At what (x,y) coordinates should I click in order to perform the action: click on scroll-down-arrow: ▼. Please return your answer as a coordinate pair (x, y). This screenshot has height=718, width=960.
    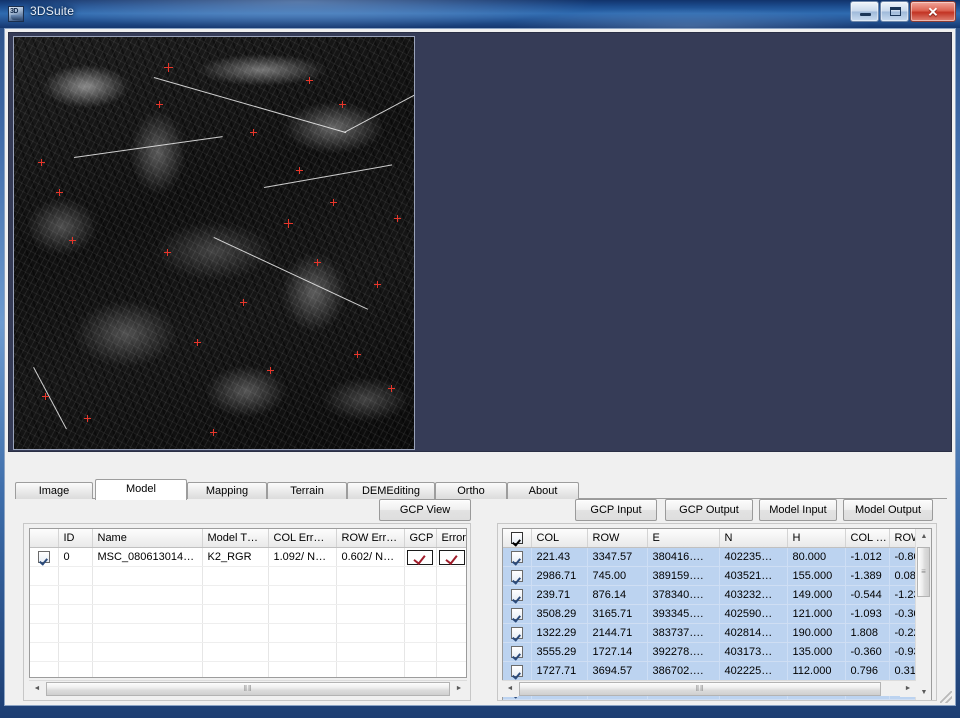
    Looking at the image, I should click on (923, 692).